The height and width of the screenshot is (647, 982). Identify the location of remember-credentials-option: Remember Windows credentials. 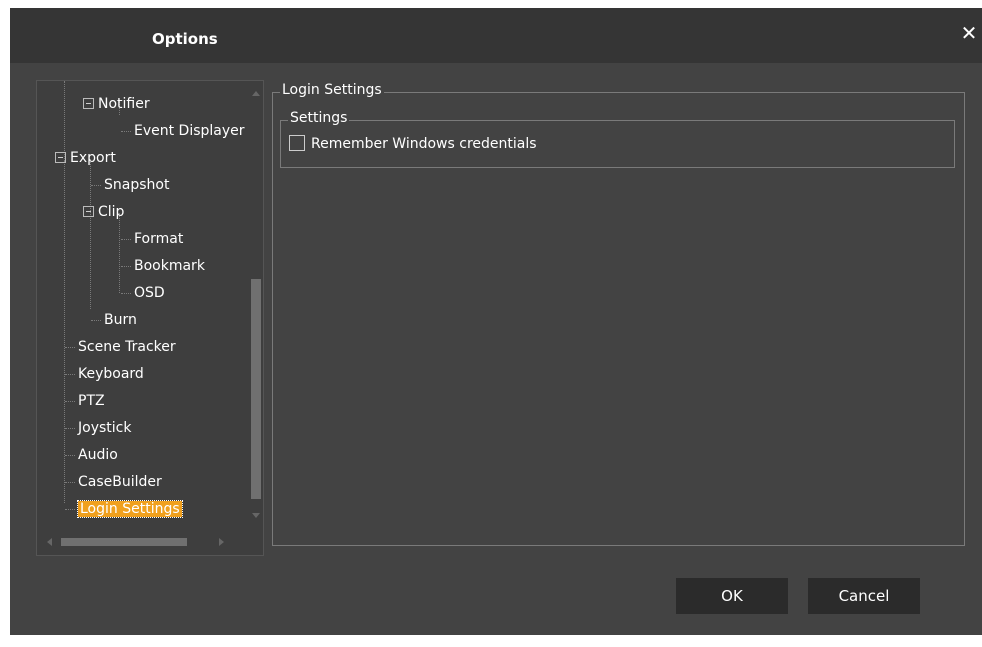
(413, 144).